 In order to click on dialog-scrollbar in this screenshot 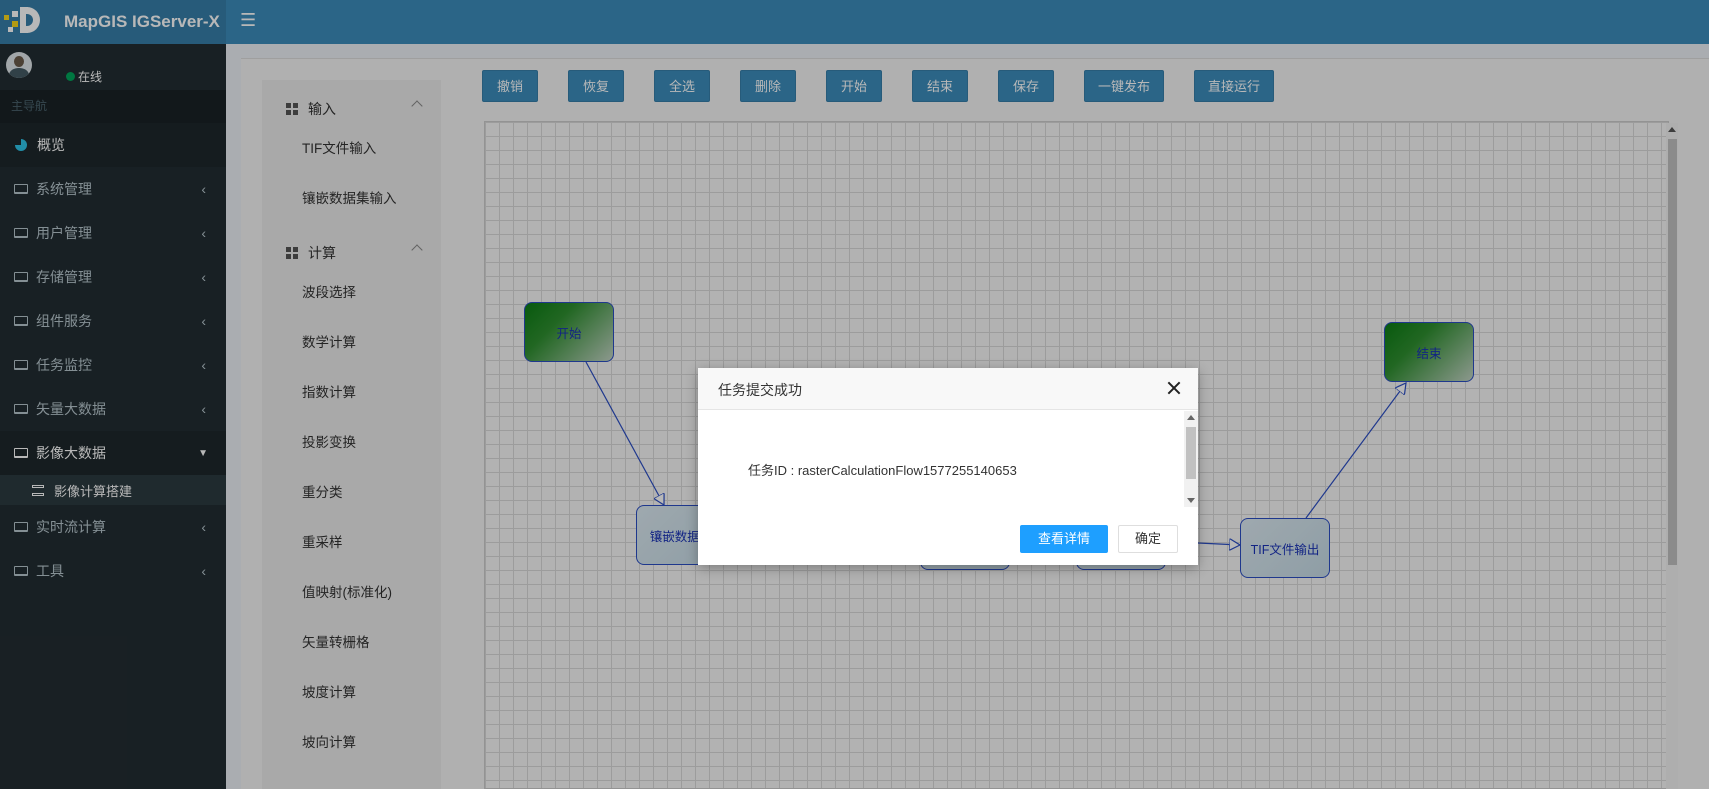, I will do `click(1191, 459)`.